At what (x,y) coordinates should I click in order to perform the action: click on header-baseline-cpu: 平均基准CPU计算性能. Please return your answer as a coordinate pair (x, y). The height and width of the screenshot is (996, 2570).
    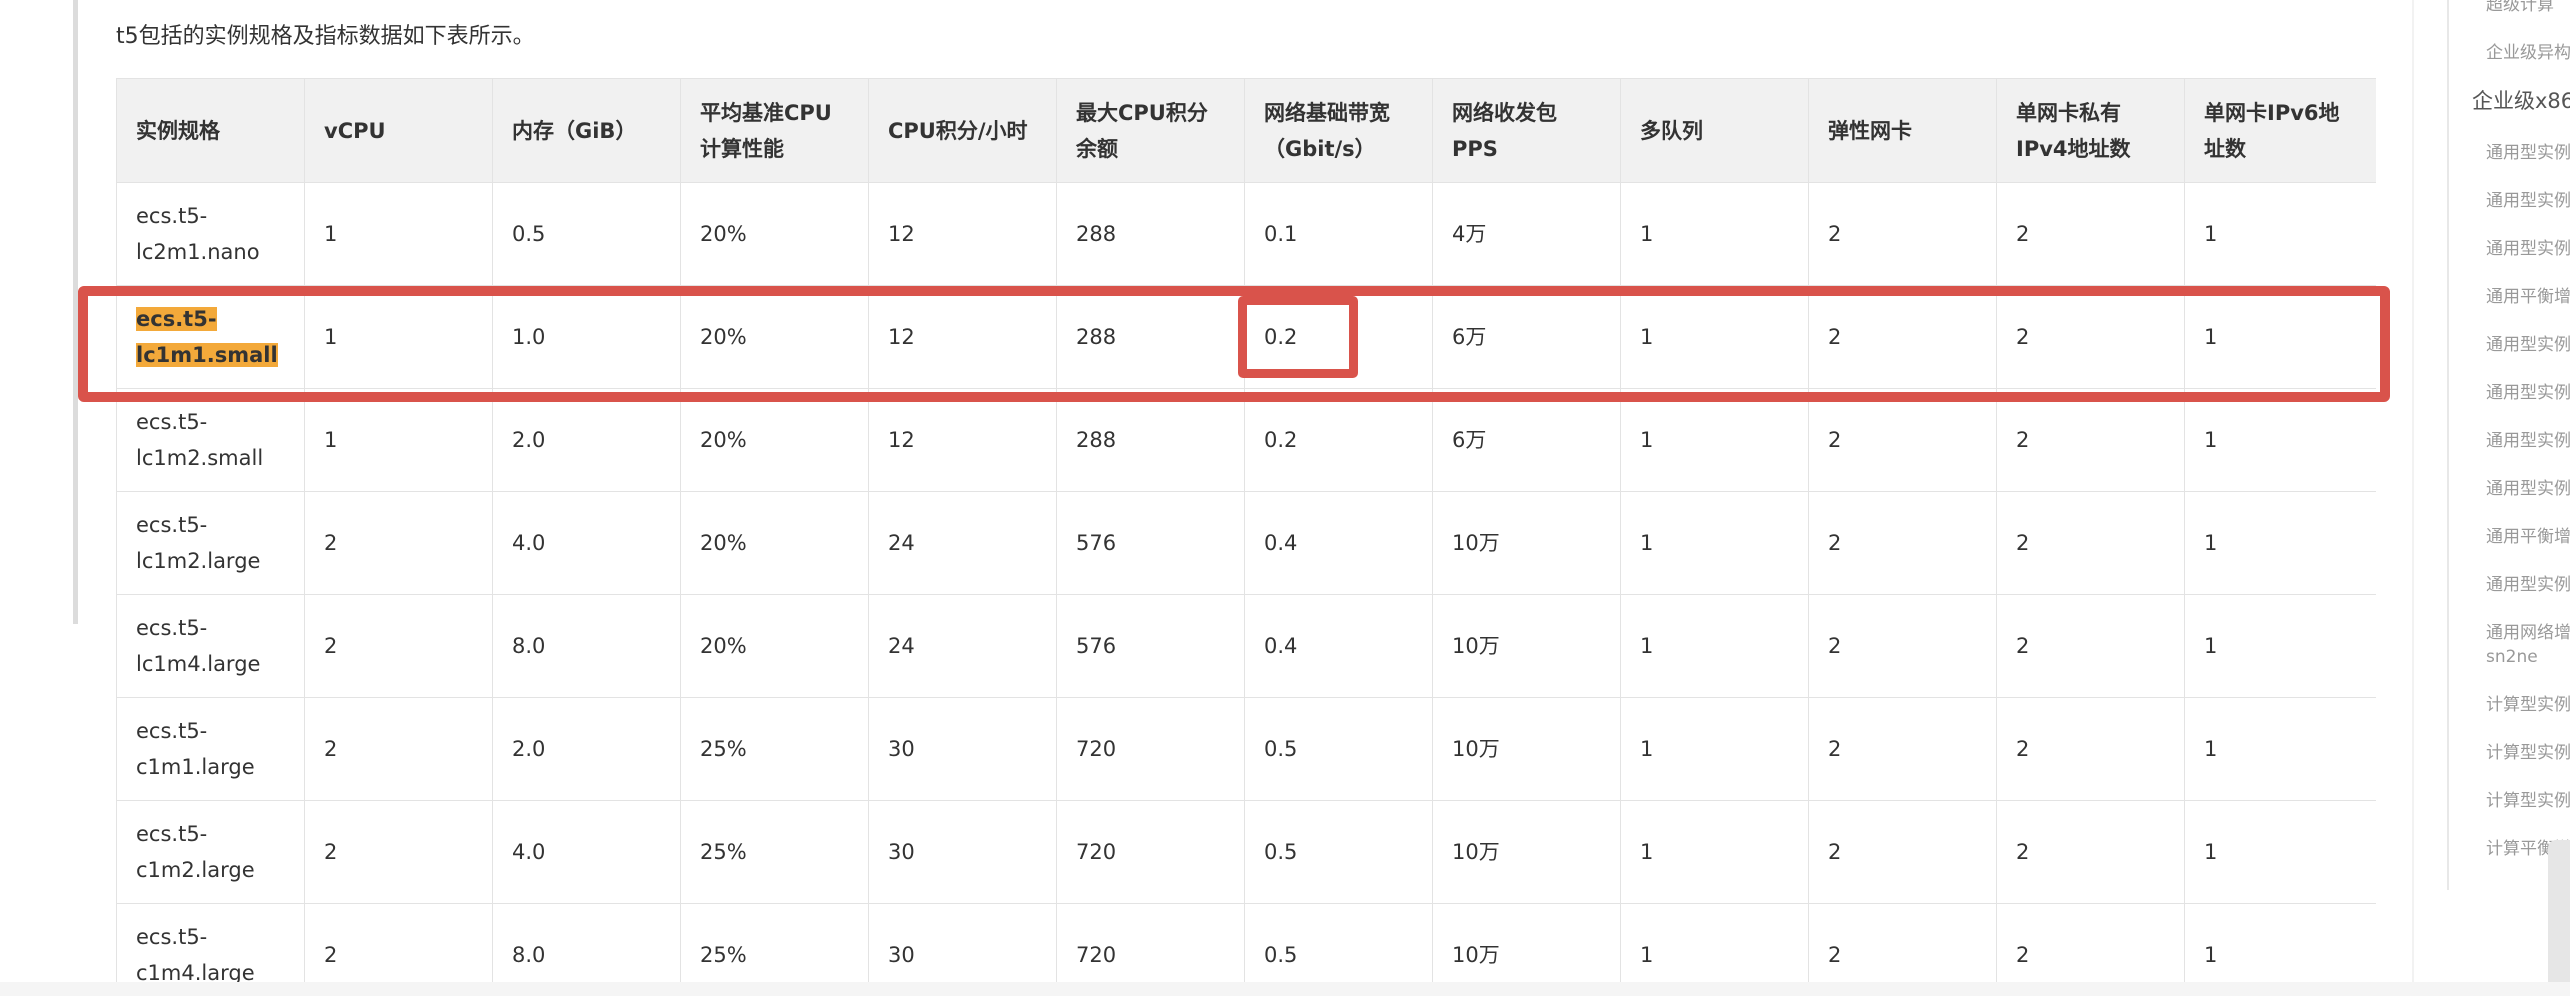
    Looking at the image, I should click on (774, 130).